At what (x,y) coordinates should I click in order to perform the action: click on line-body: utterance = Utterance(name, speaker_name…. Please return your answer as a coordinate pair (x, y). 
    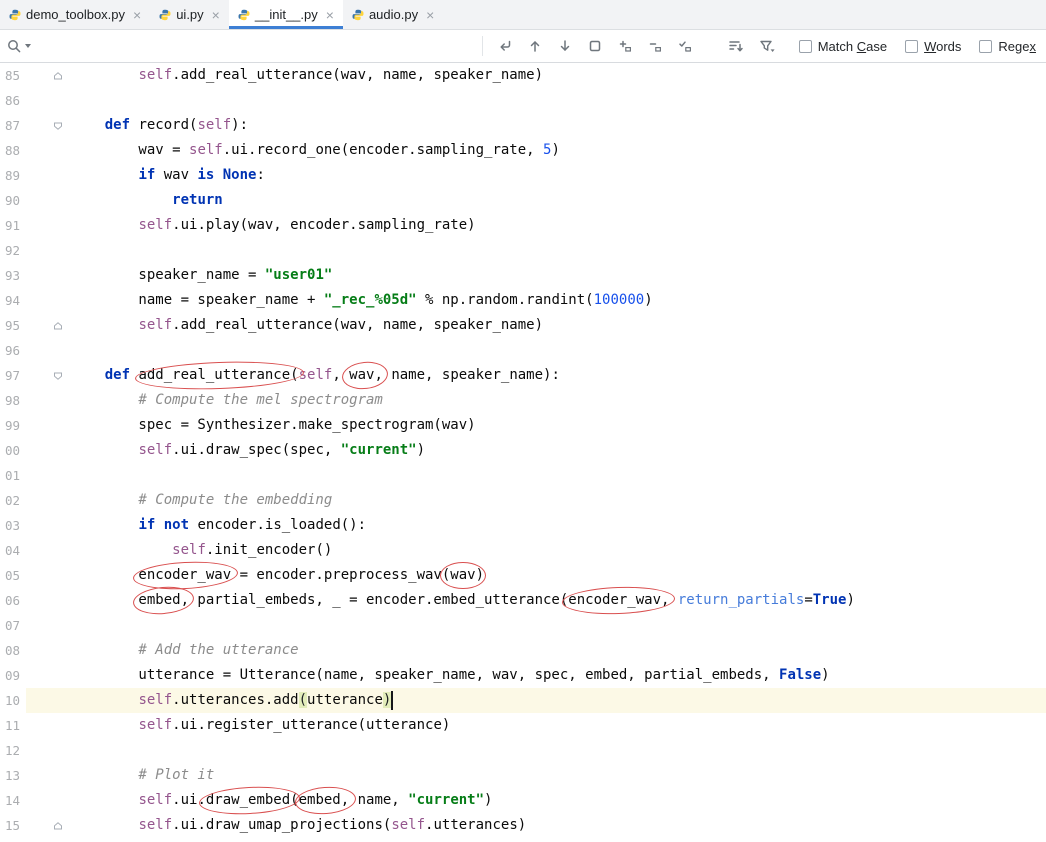
    Looking at the image, I should click on (536, 675).